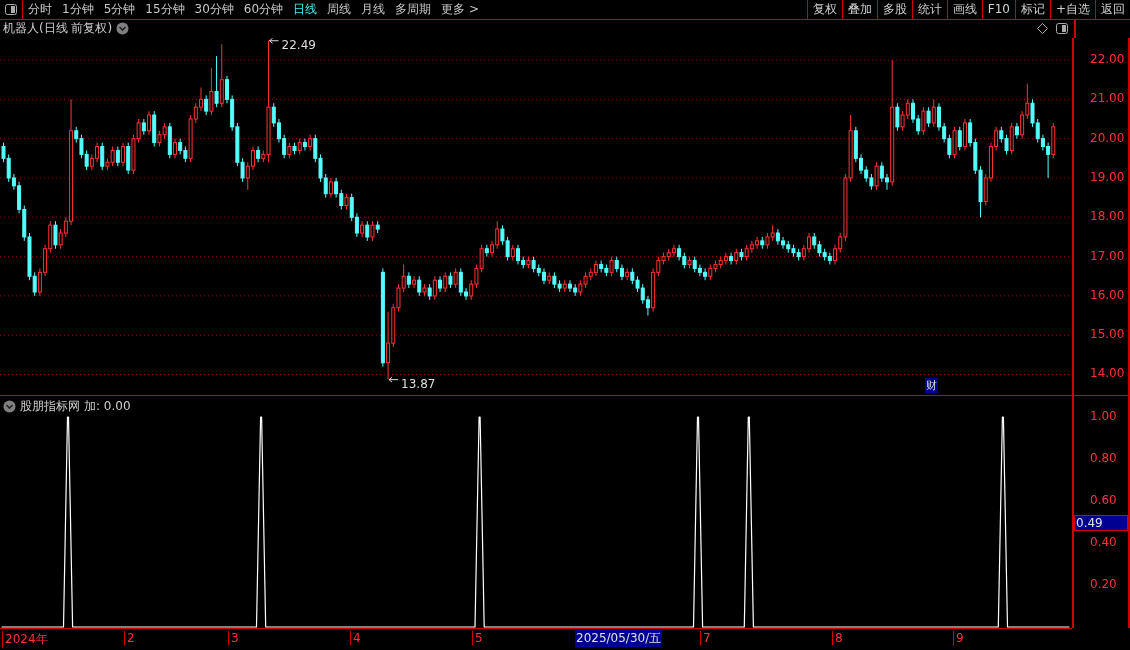 The image size is (1130, 650). Describe the element at coordinates (1107, 58) in the screenshot. I see `axis-label: 22.00` at that location.